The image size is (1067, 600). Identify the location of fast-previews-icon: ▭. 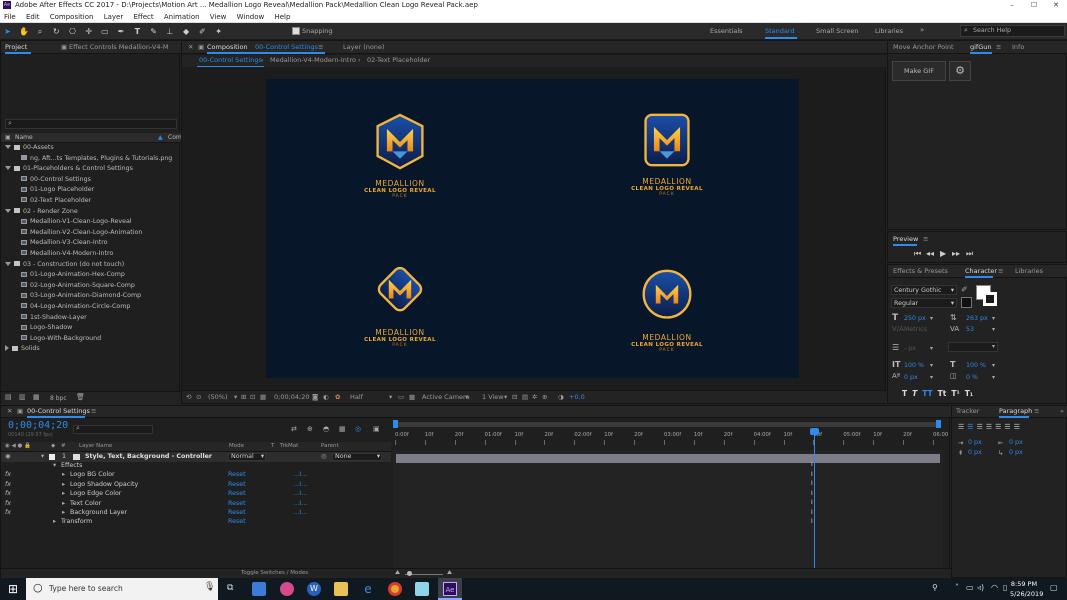
(401, 397).